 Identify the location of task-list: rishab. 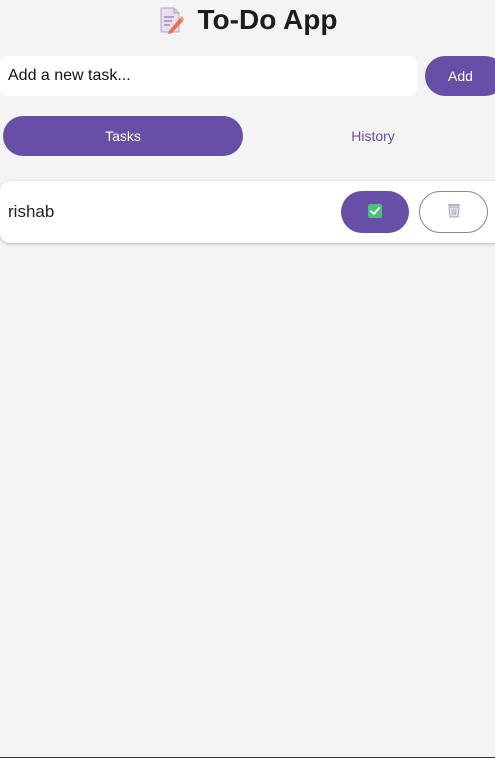
(247, 212).